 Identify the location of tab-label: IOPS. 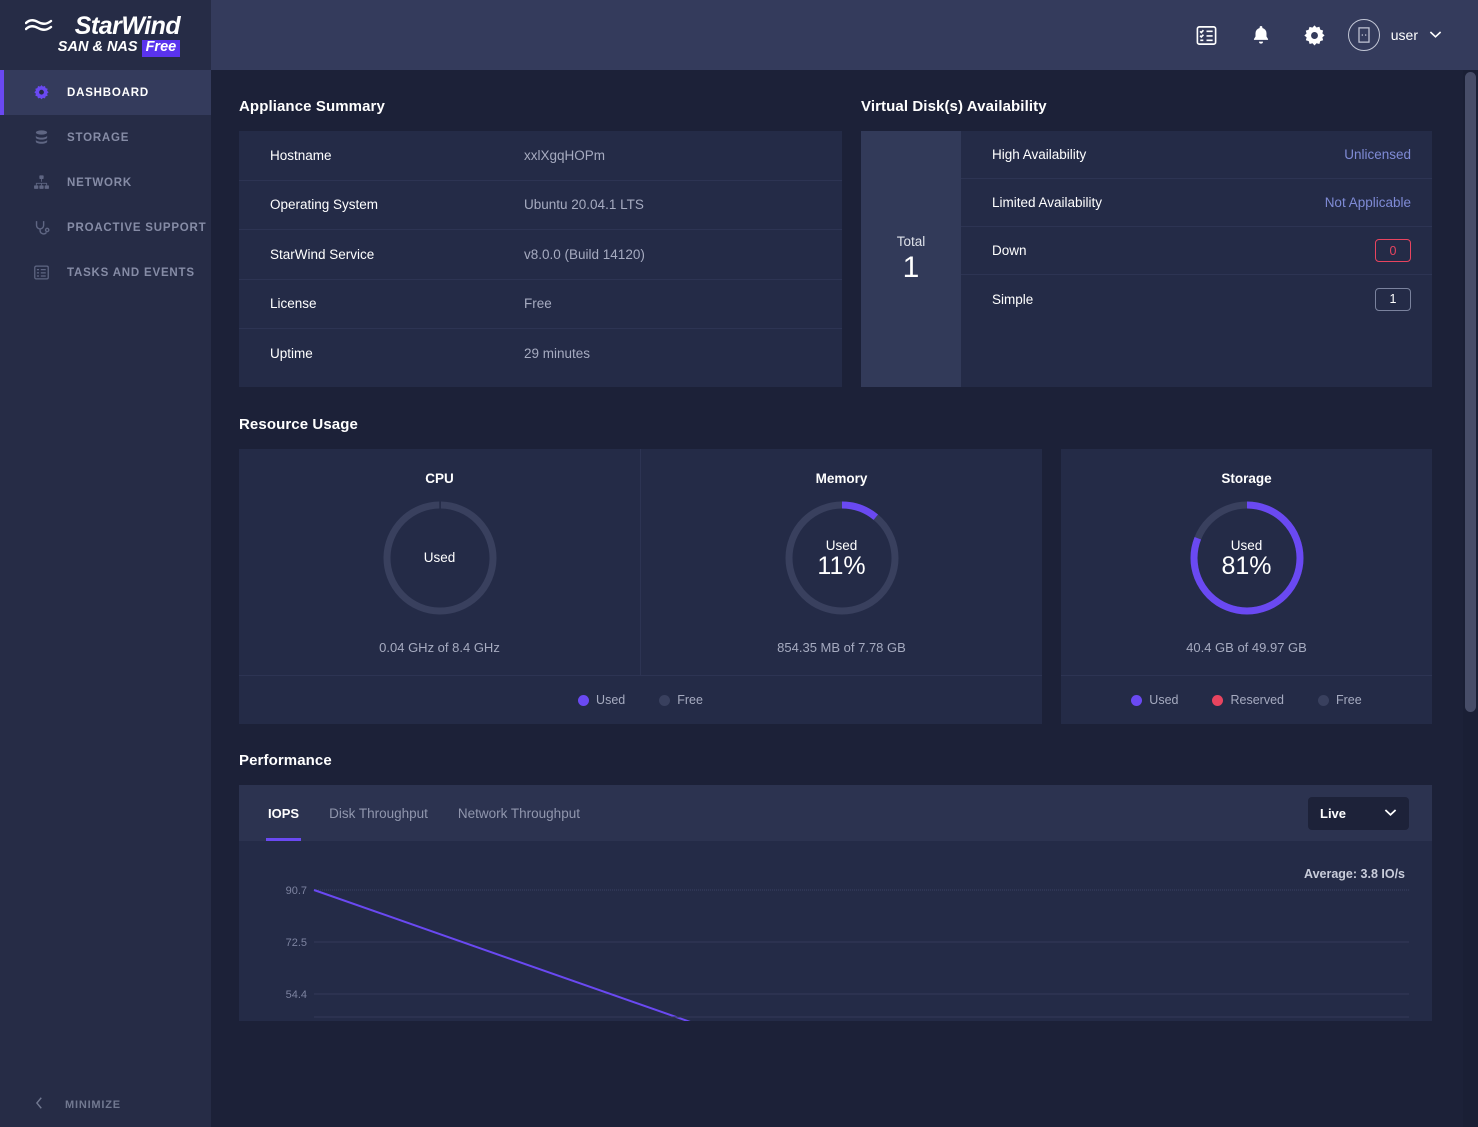
(284, 813).